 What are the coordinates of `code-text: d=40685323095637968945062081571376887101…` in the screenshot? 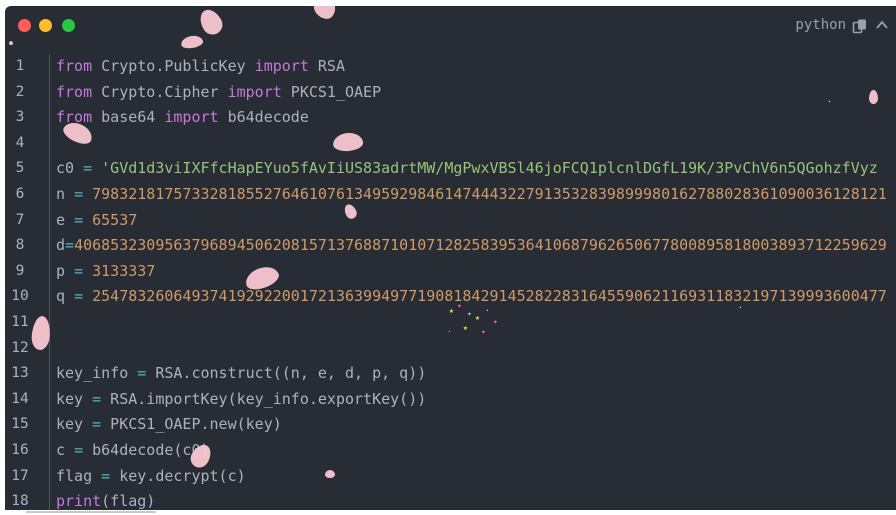 It's located at (471, 246).